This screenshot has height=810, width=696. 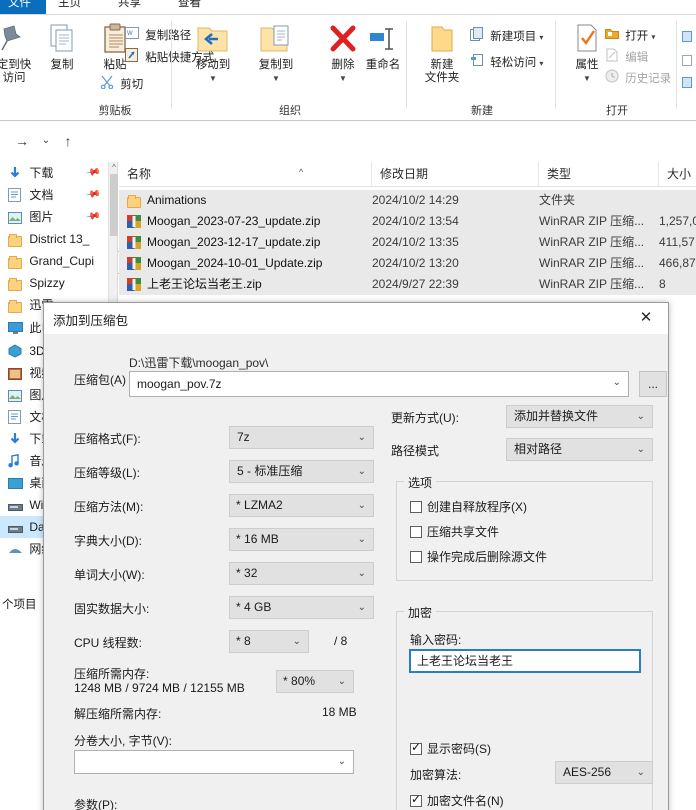 I want to click on tab-view: 查看, so click(x=193, y=7).